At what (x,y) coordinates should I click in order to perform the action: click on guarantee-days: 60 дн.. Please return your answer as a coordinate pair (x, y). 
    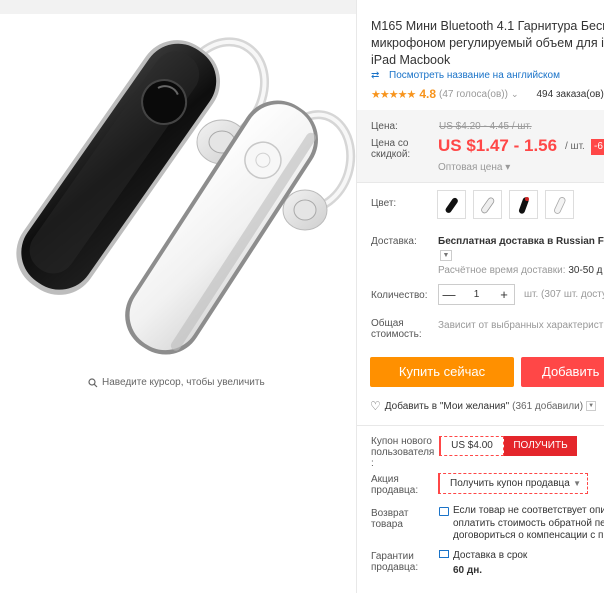
    Looking at the image, I should click on (468, 570).